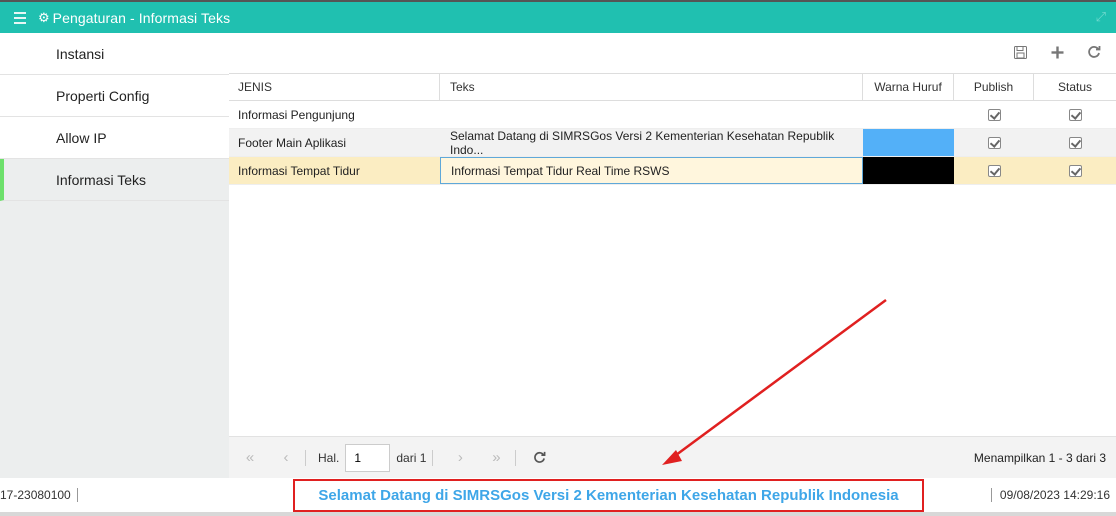 The height and width of the screenshot is (516, 1116). I want to click on sidebar-item-allow-ip: Allow IP, so click(114, 138).